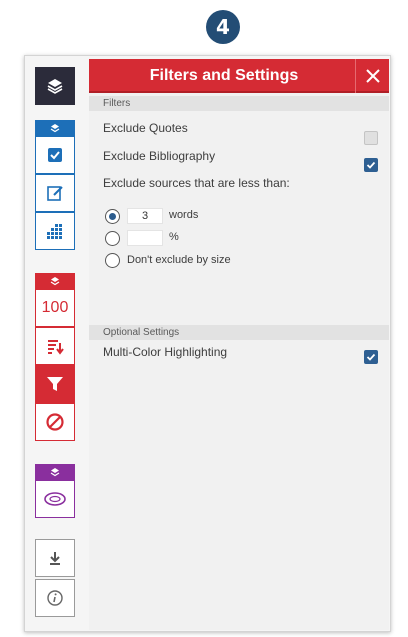  I want to click on close-button, so click(372, 76).